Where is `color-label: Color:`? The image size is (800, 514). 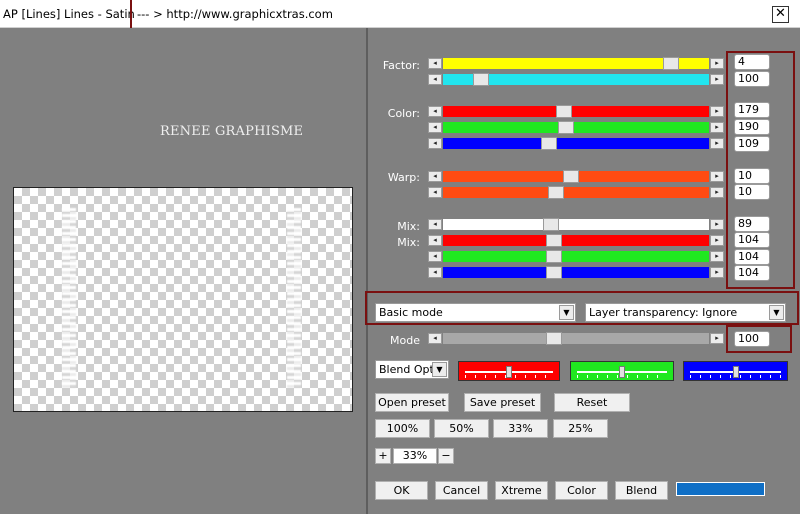 color-label: Color: is located at coordinates (403, 113).